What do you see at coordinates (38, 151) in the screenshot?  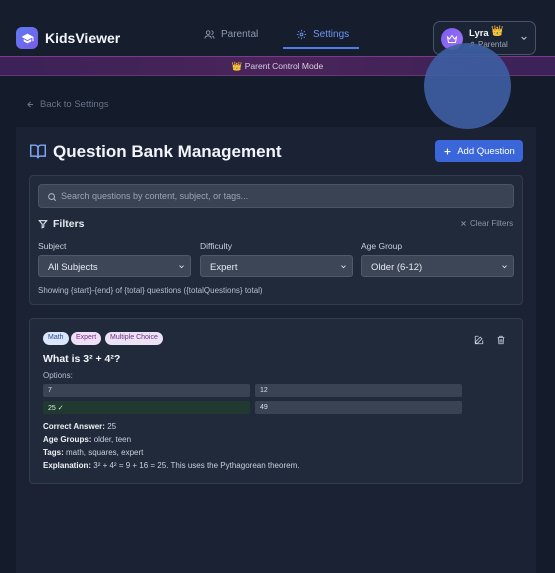 I see `book-open-icon` at bounding box center [38, 151].